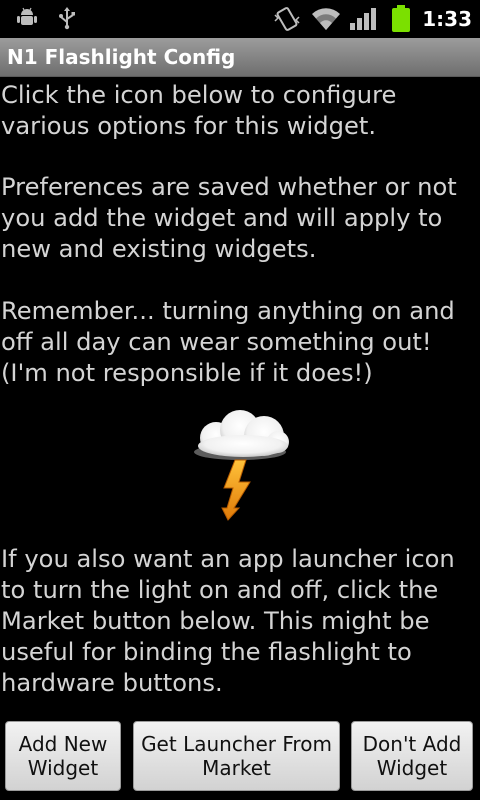  What do you see at coordinates (287, 21) in the screenshot?
I see `vibrate-icon` at bounding box center [287, 21].